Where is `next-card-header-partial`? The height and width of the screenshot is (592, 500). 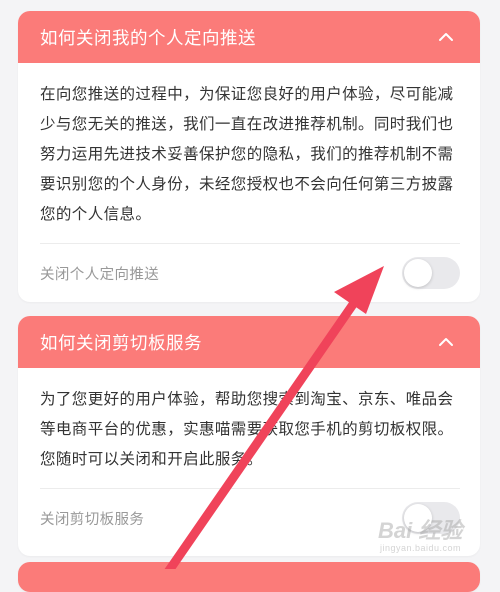 next-card-header-partial is located at coordinates (249, 577).